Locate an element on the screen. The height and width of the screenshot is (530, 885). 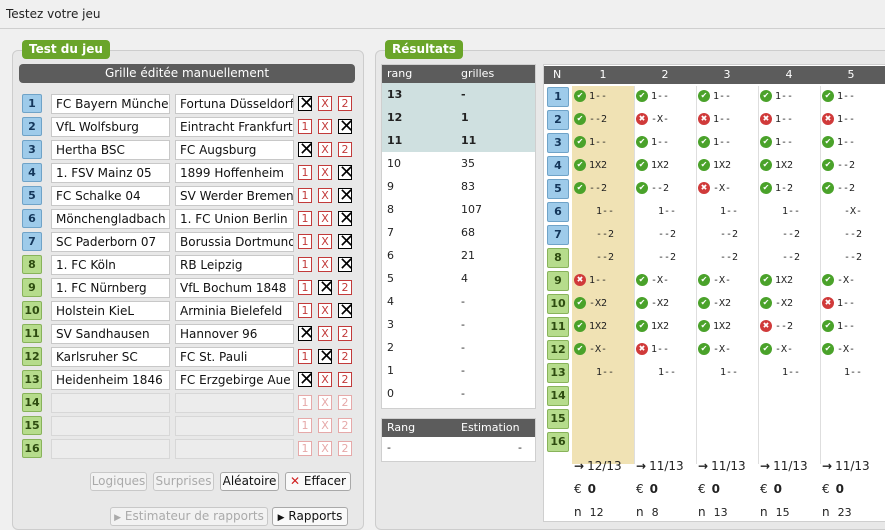
away-team-field: Hannover 96 is located at coordinates (234, 334).